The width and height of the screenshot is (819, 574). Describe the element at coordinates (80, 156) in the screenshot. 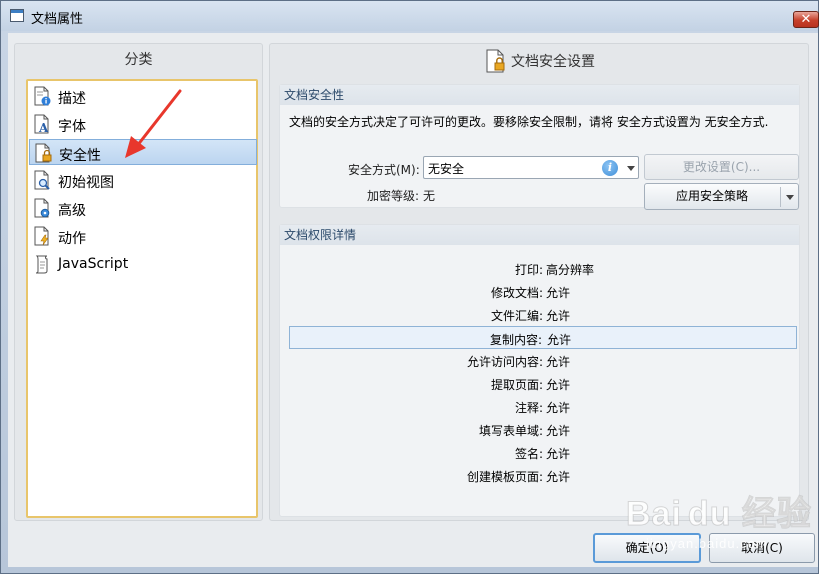

I see `category-label: 安全性` at that location.